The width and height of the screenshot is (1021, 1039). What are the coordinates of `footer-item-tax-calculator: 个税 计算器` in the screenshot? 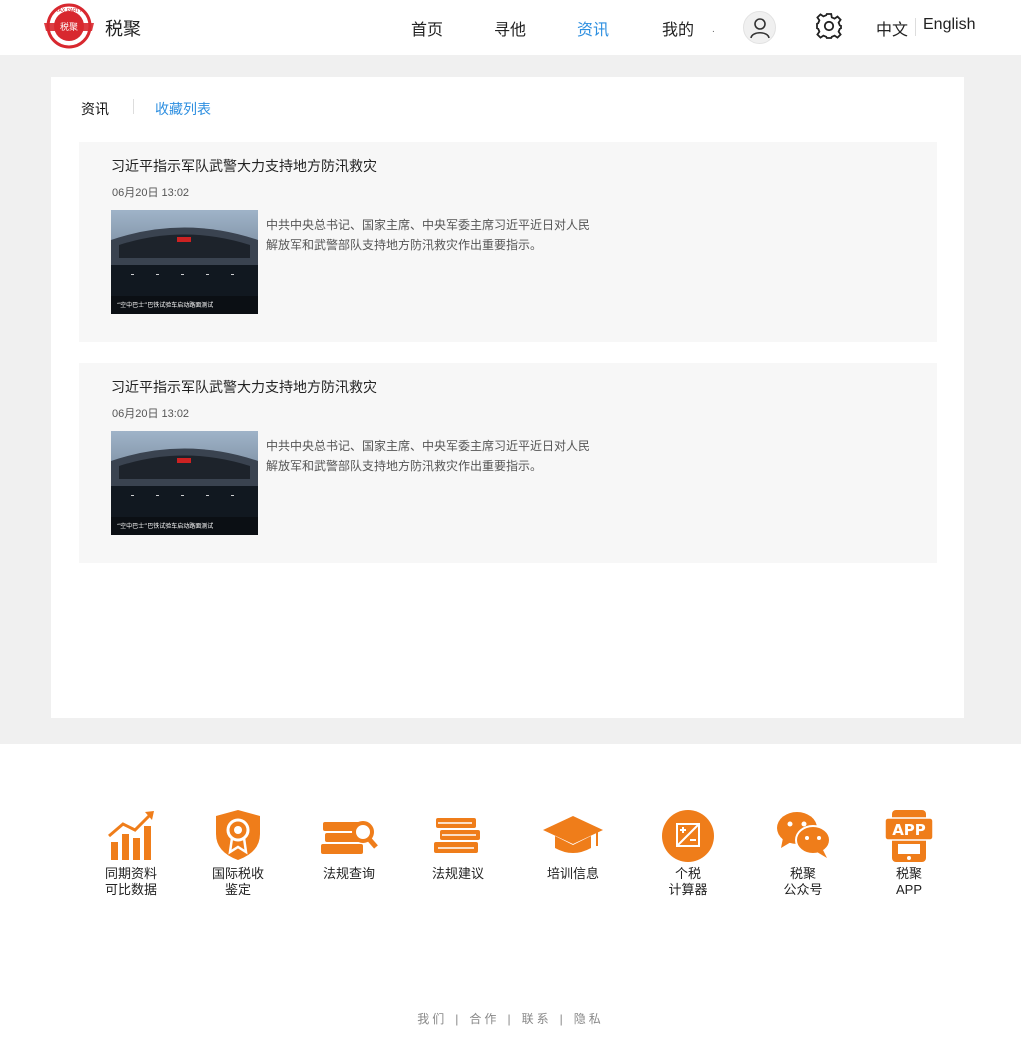 It's located at (688, 853).